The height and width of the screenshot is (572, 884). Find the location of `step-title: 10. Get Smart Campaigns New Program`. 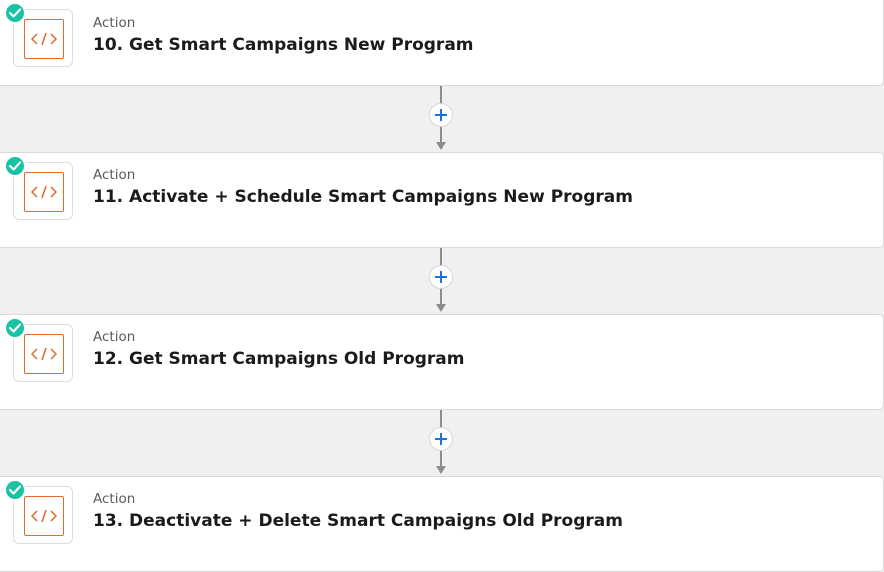

step-title: 10. Get Smart Campaigns New Program is located at coordinates (283, 45).